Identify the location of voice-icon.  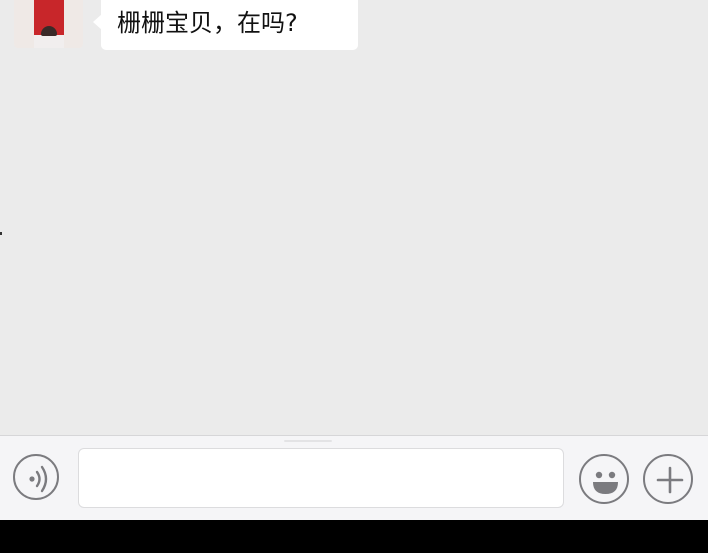
(38, 479).